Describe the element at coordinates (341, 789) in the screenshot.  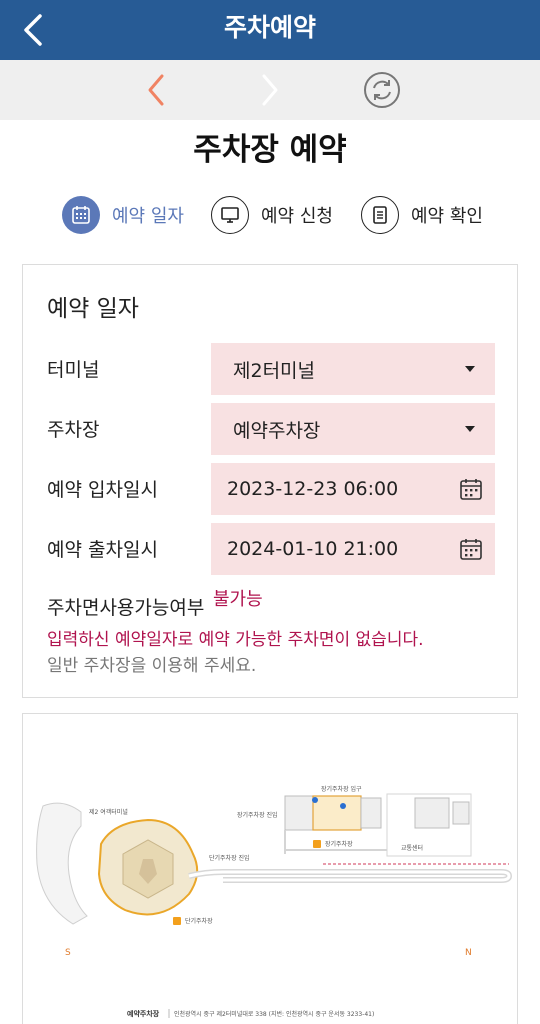
I see `long-term-lot-entrance-label: 장기주차장 입구` at that location.